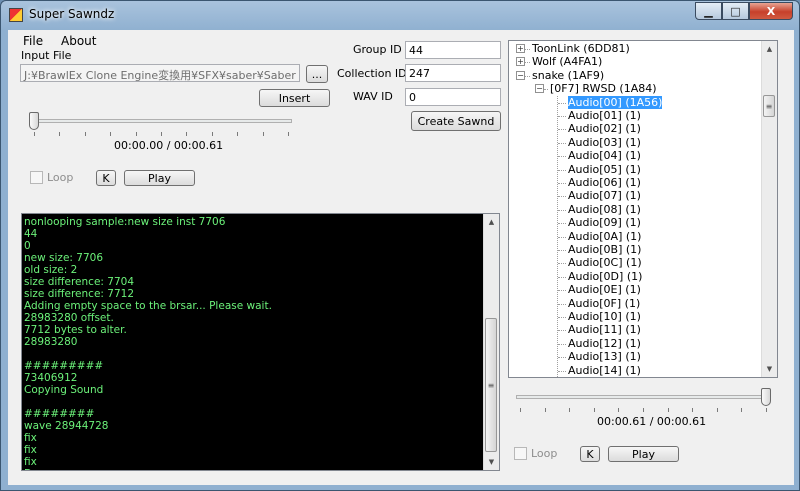 This screenshot has height=491, width=800. Describe the element at coordinates (604, 236) in the screenshot. I see `tree-audio-item: Audio[0A] (1)` at that location.